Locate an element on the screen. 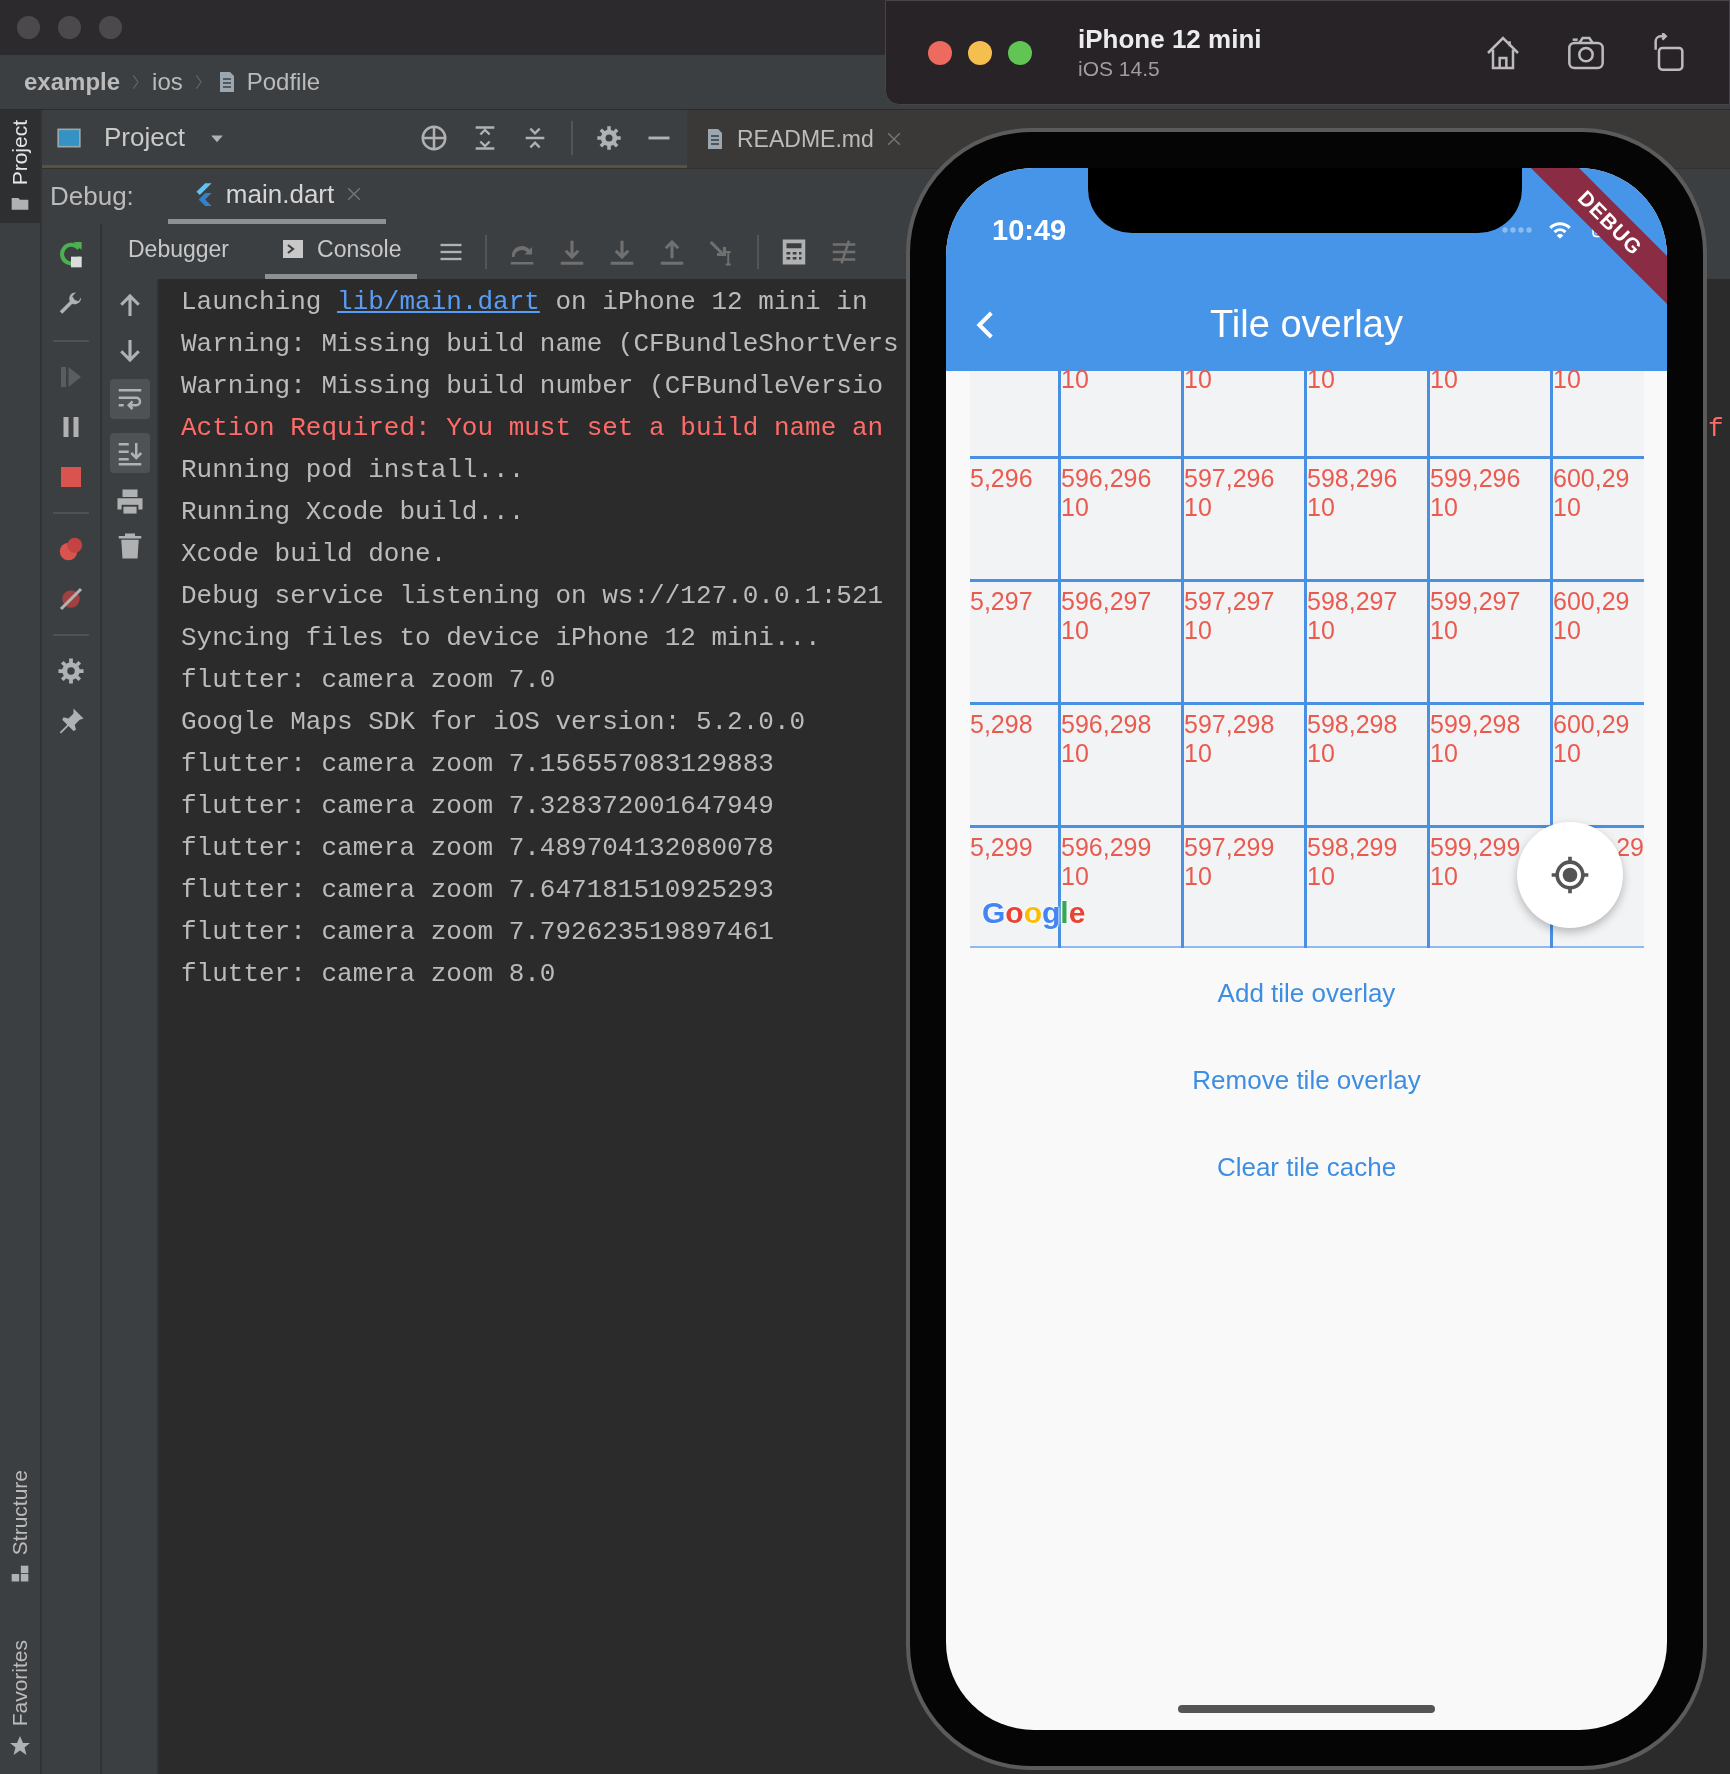 The image size is (1730, 1774). tile-coordinate: 599,296 is located at coordinates (1475, 478).